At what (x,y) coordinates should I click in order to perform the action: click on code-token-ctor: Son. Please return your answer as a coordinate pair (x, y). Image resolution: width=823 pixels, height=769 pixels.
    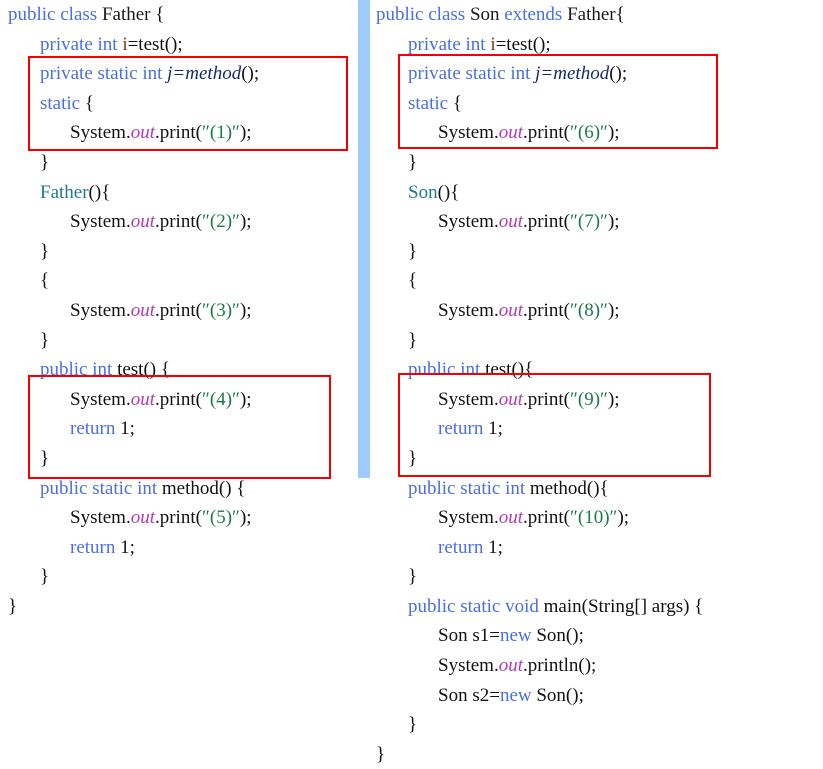
    Looking at the image, I should click on (423, 192).